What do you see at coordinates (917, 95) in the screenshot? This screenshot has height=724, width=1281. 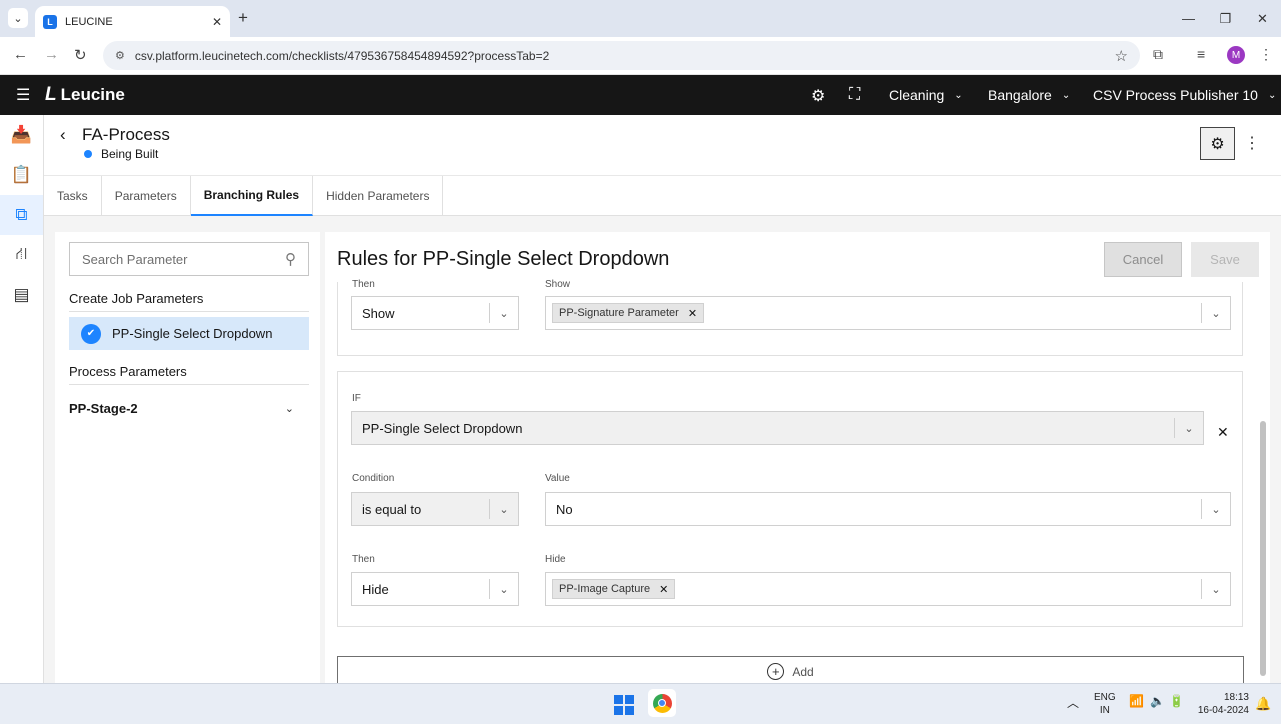 I see `facility-dropdown-label: Cleaning` at bounding box center [917, 95].